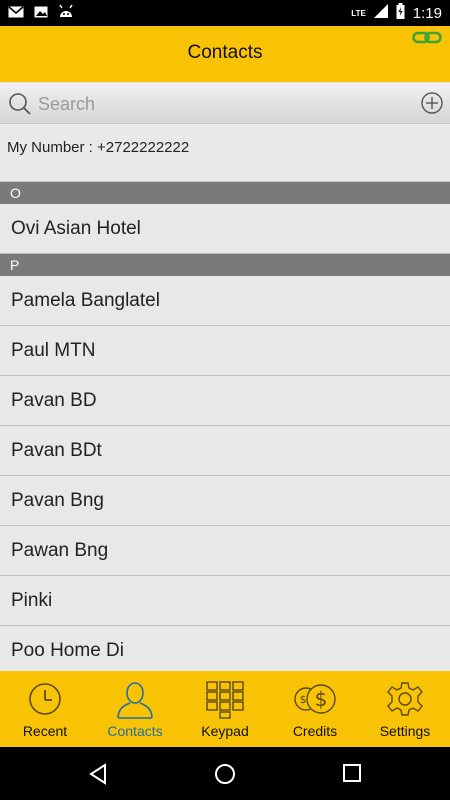  Describe the element at coordinates (427, 13) in the screenshot. I see `clock-time: 1:19` at that location.